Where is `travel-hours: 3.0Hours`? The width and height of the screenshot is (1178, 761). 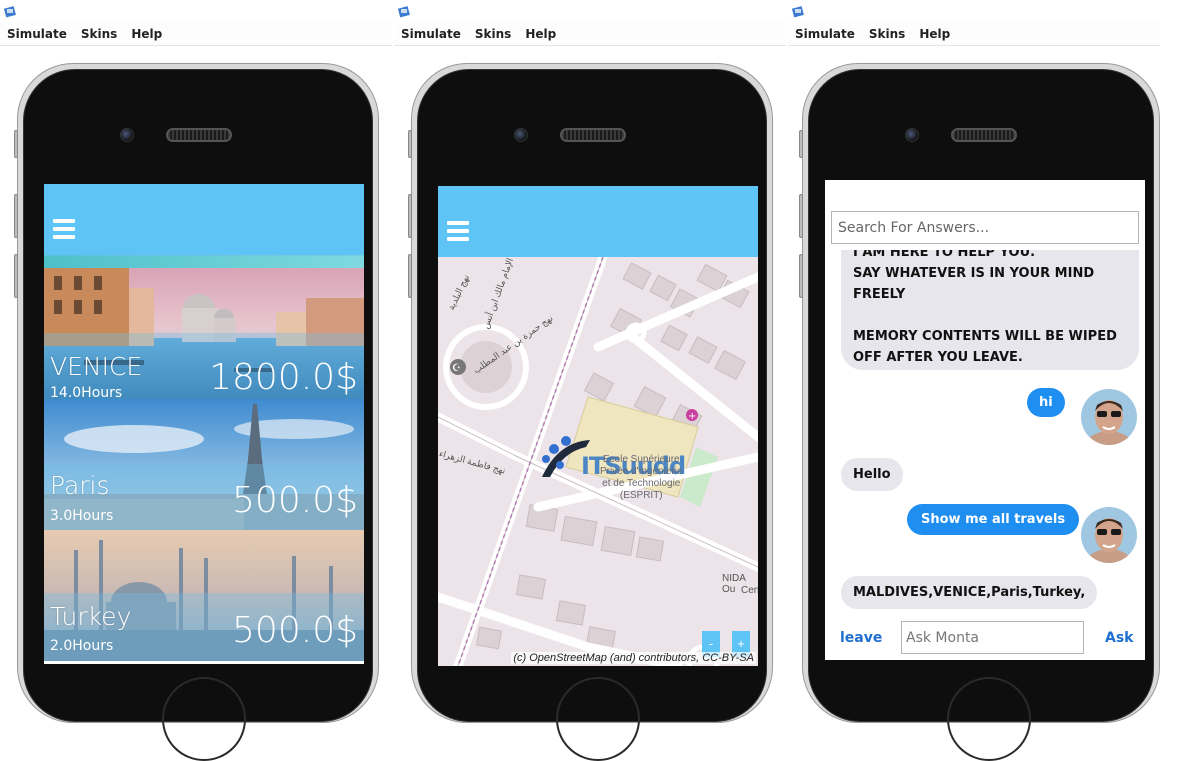
travel-hours: 3.0Hours is located at coordinates (82, 516).